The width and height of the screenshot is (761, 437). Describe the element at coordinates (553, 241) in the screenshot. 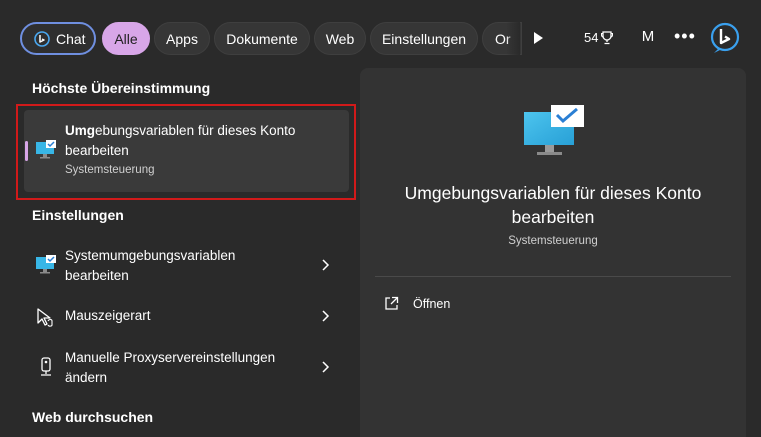

I see `preview-subtitle: Systemsteuerung` at that location.